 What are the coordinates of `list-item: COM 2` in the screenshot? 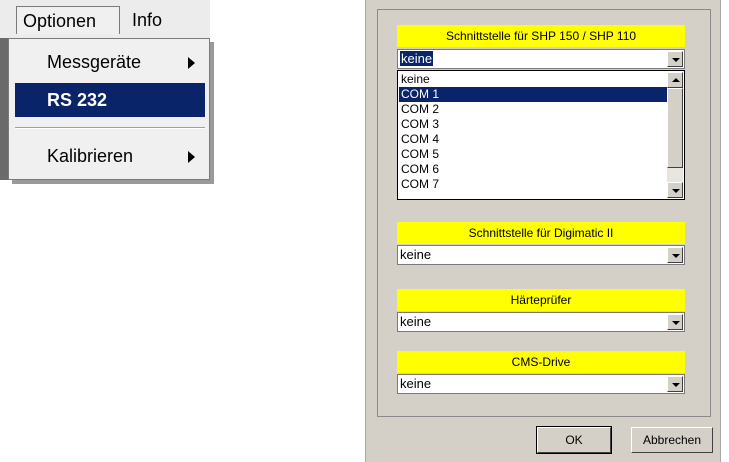 It's located at (533, 109).